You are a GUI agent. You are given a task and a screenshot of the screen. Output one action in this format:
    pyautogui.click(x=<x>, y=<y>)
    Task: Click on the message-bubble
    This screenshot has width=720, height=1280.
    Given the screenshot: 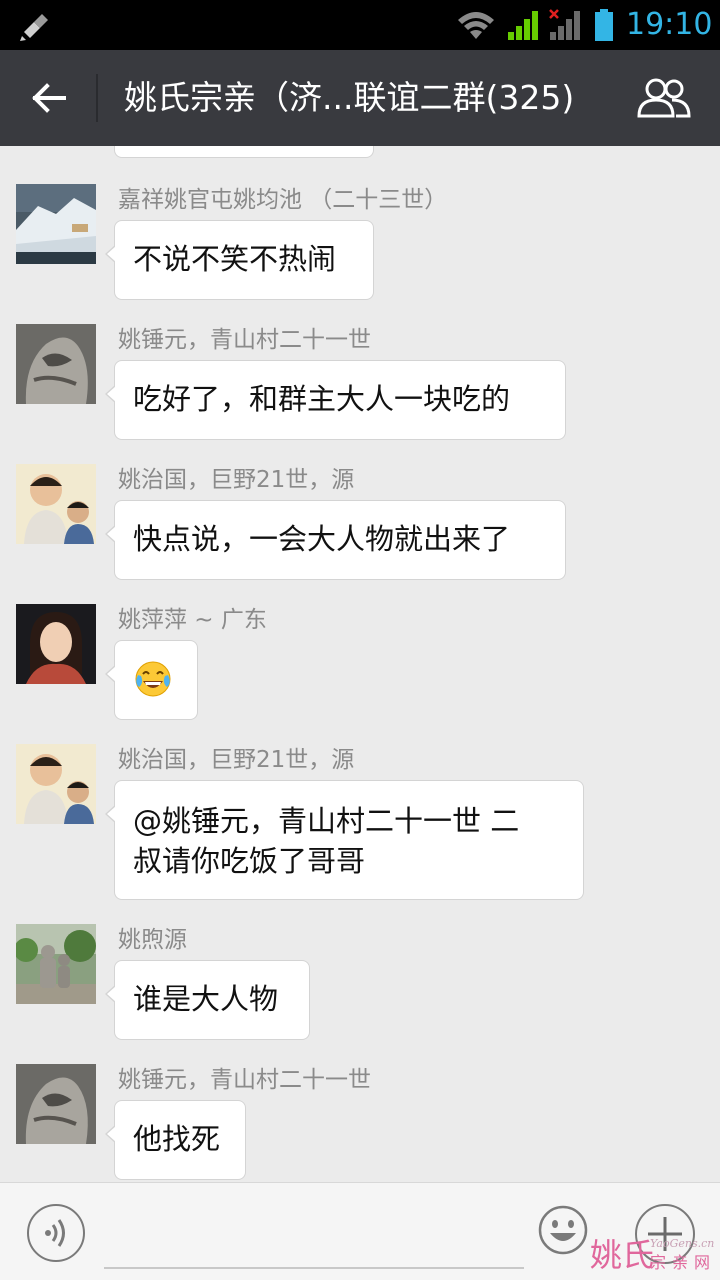 What is the action you would take?
    pyautogui.click(x=151, y=680)
    